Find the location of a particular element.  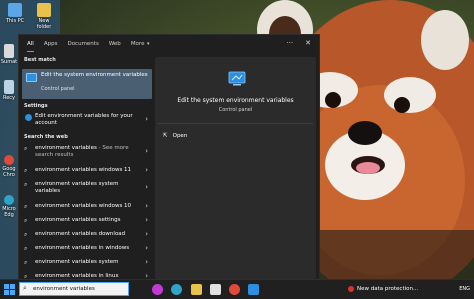

tab-more: More ▾ is located at coordinates (140, 44).